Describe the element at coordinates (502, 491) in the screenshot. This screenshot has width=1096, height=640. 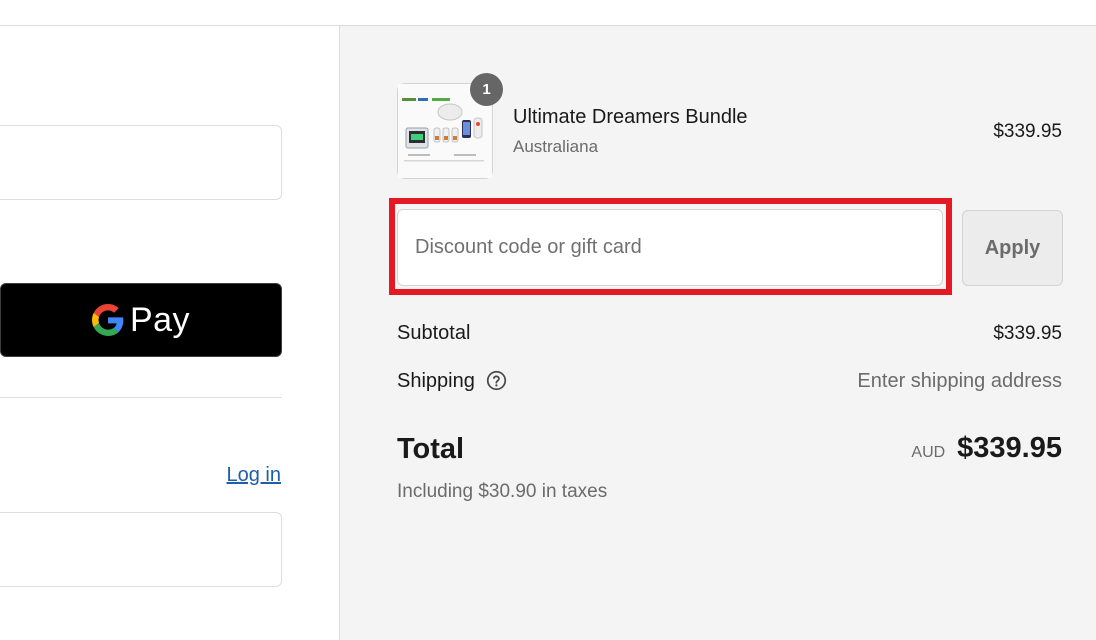
I see `taxes-note: Including $30.90 in taxes` at that location.